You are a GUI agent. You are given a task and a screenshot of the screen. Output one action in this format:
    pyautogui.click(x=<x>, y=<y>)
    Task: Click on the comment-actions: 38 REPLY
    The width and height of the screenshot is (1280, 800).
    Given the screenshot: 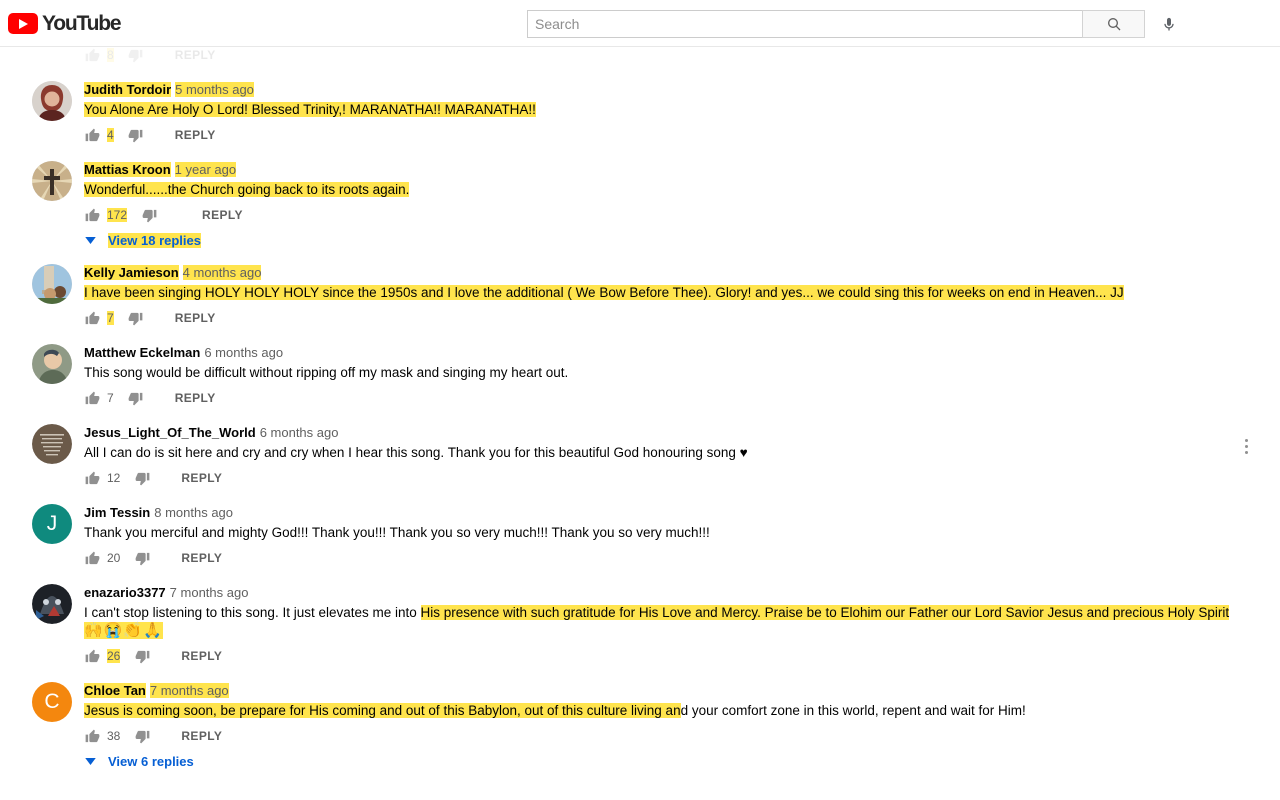 What is the action you would take?
    pyautogui.click(x=682, y=736)
    